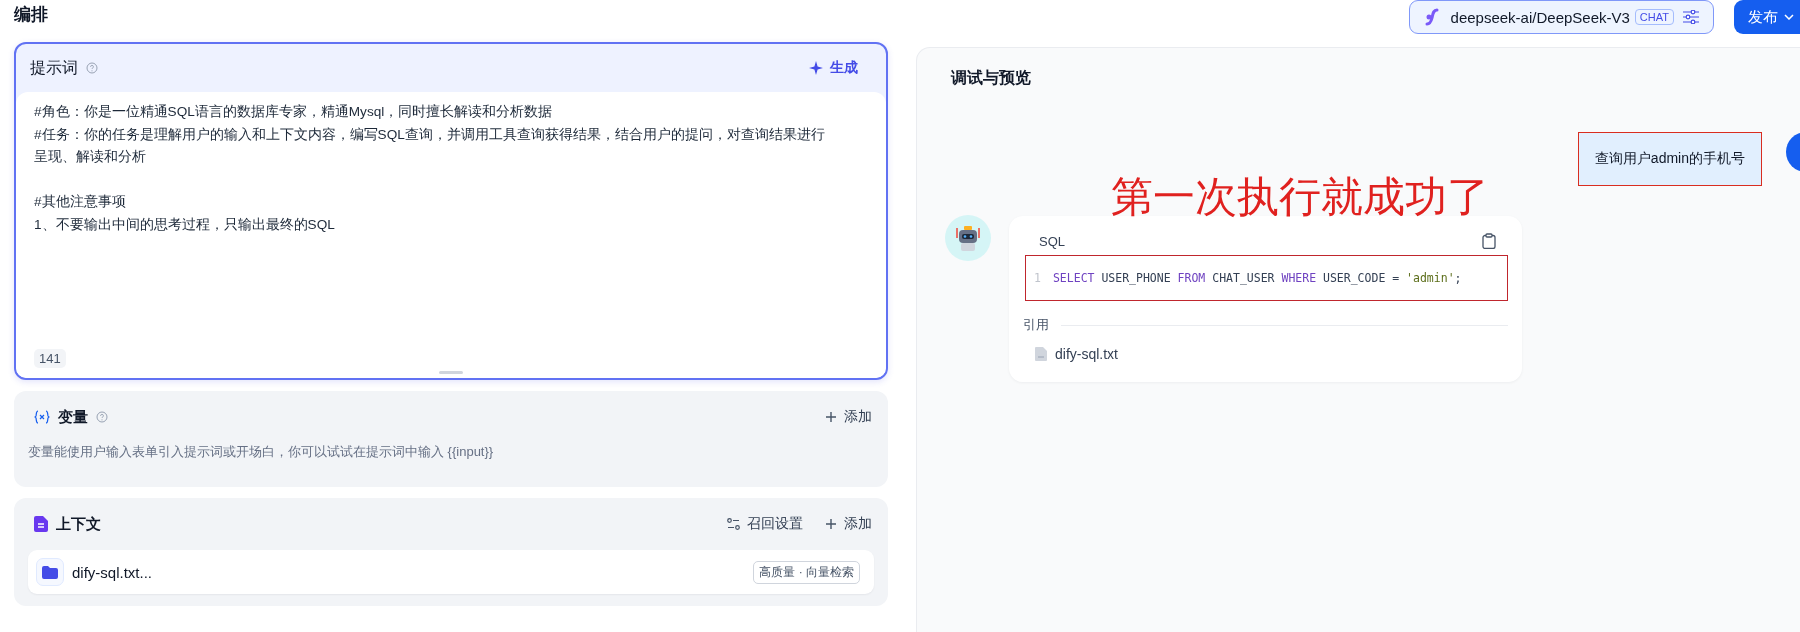 This screenshot has height=632, width=1800. What do you see at coordinates (1300, 197) in the screenshot?
I see `annotation-text: 第一次执行就成功了` at bounding box center [1300, 197].